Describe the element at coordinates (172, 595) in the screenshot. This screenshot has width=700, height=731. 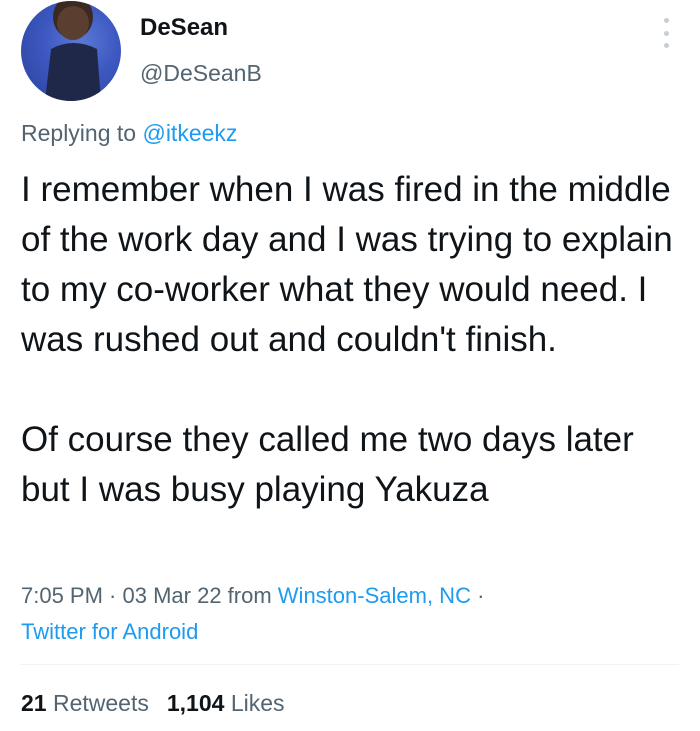
I see `tweet-date: 03 Mar 22` at that location.